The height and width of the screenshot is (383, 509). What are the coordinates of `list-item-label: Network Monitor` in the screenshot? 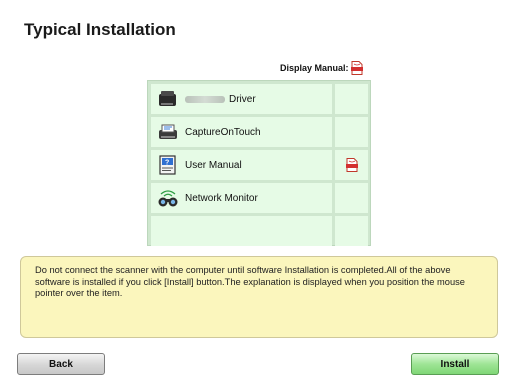 It's located at (221, 198).